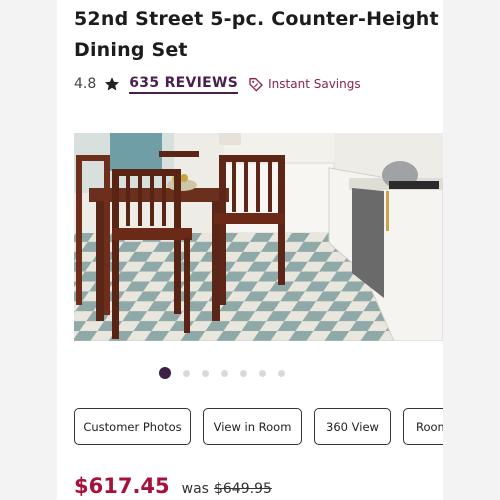  What do you see at coordinates (85, 84) in the screenshot?
I see `rating-value: 4.8` at bounding box center [85, 84].